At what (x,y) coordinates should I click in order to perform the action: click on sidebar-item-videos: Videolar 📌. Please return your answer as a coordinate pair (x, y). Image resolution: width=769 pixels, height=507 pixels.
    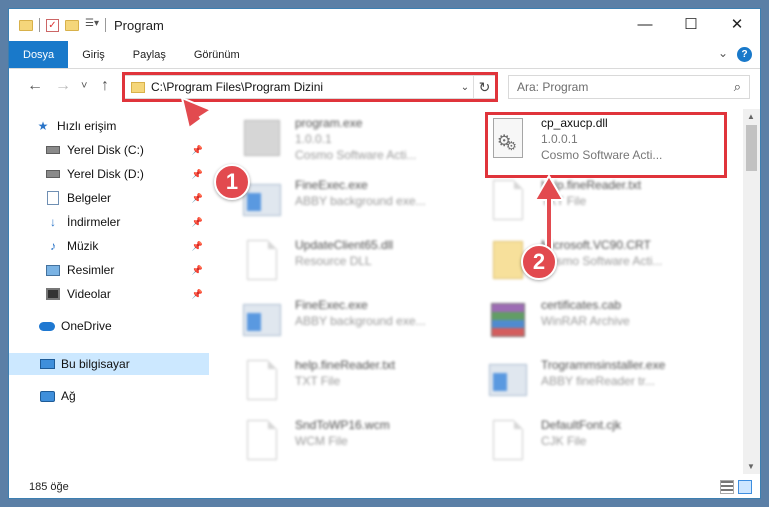
    Looking at the image, I should click on (109, 294).